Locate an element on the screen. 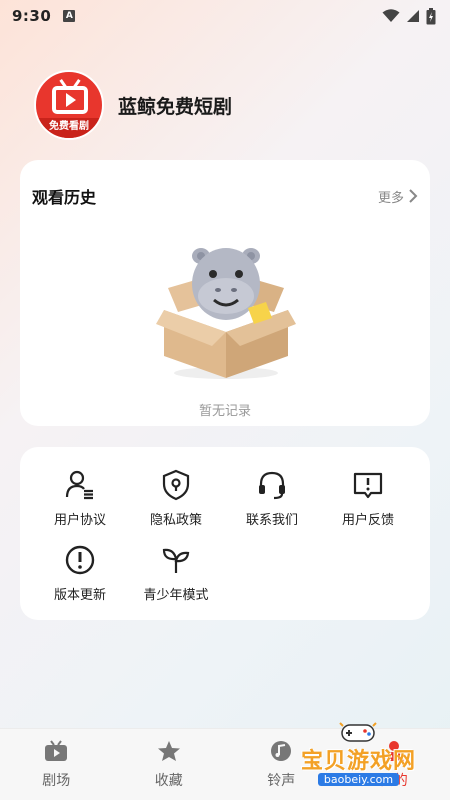  notification-badge-icon: A is located at coordinates (69, 16).